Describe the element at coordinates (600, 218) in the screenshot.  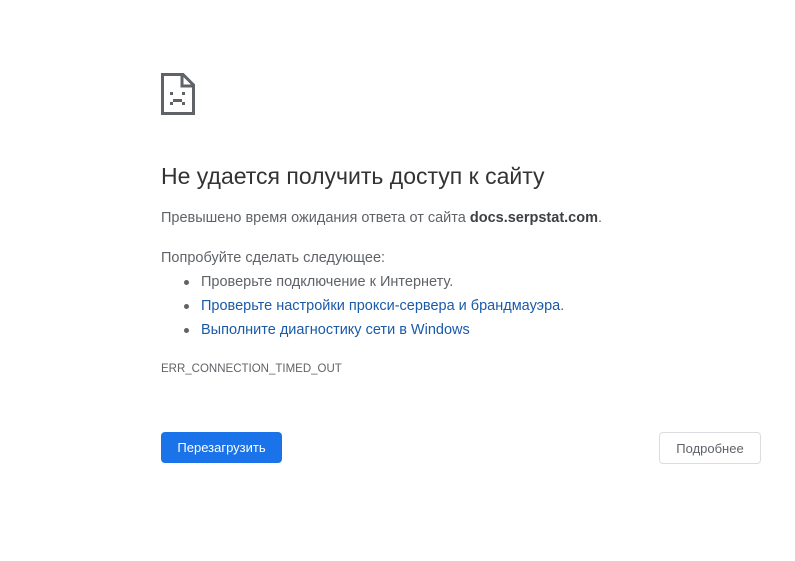
I see `summary-suffix: .` at that location.